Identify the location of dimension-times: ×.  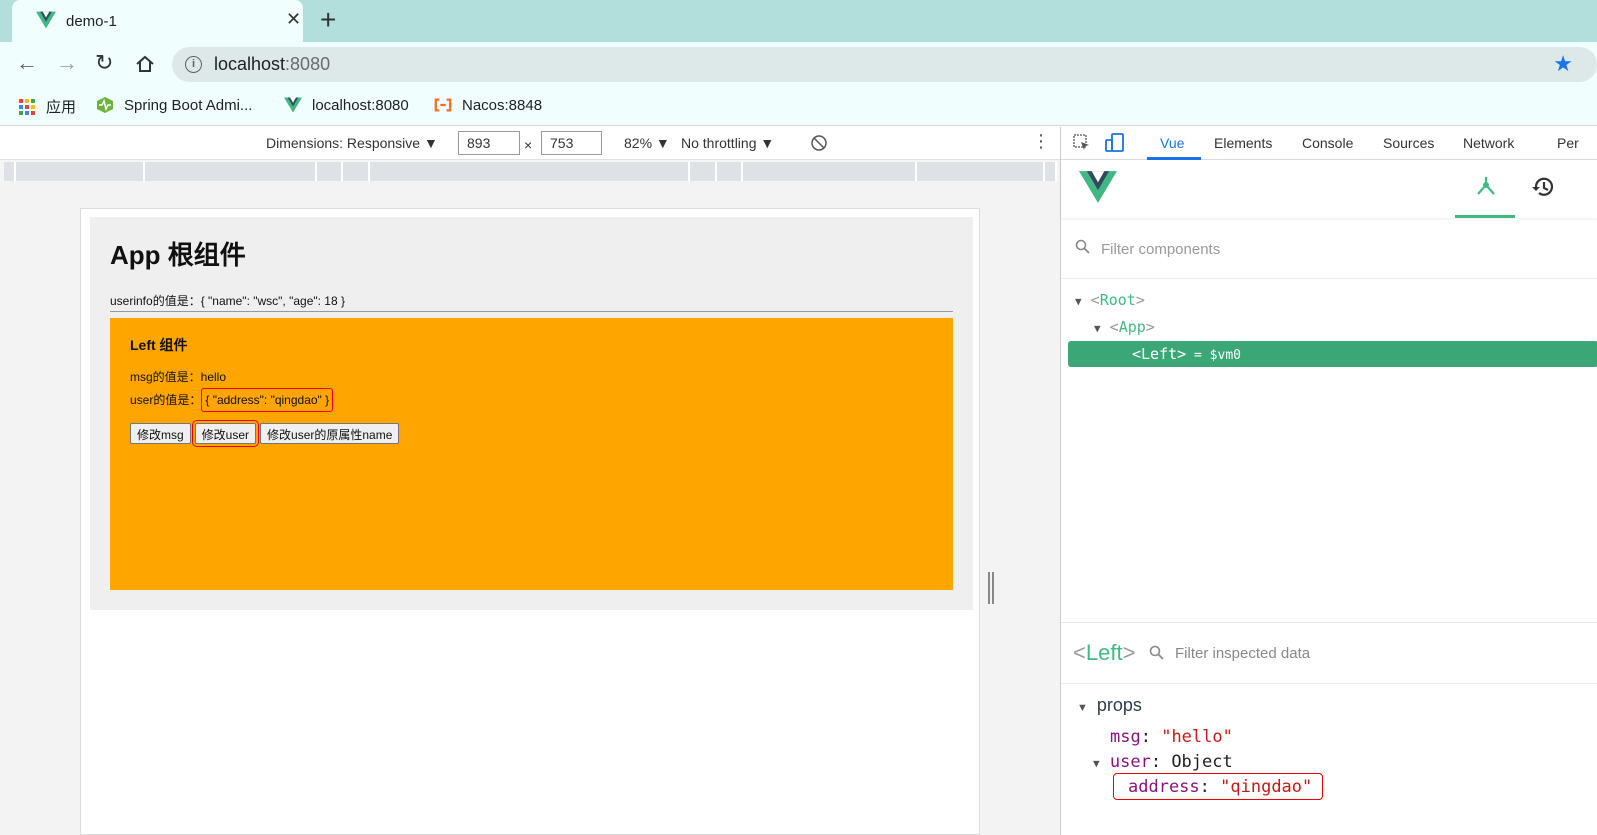
(528, 145).